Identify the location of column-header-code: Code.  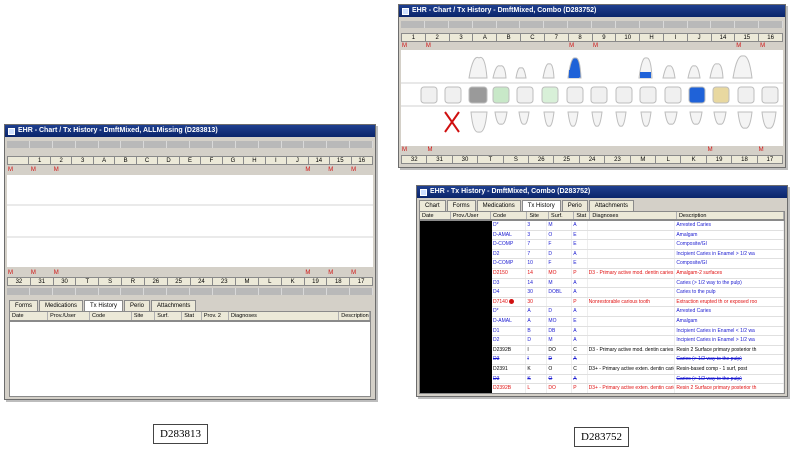
(111, 316).